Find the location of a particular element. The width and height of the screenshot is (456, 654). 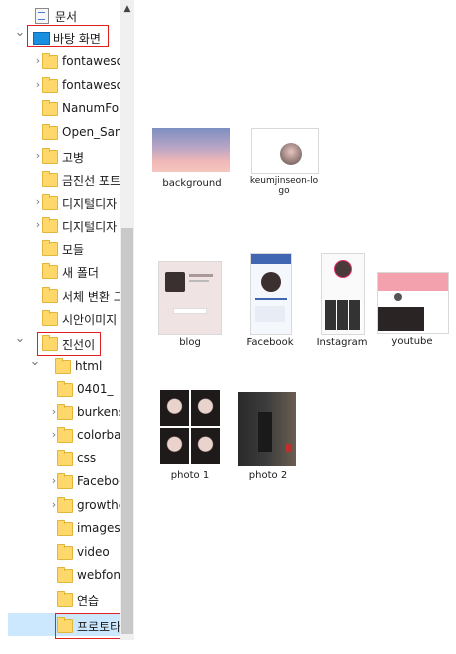

tree-item: ›Faceboo is located at coordinates (60, 481).